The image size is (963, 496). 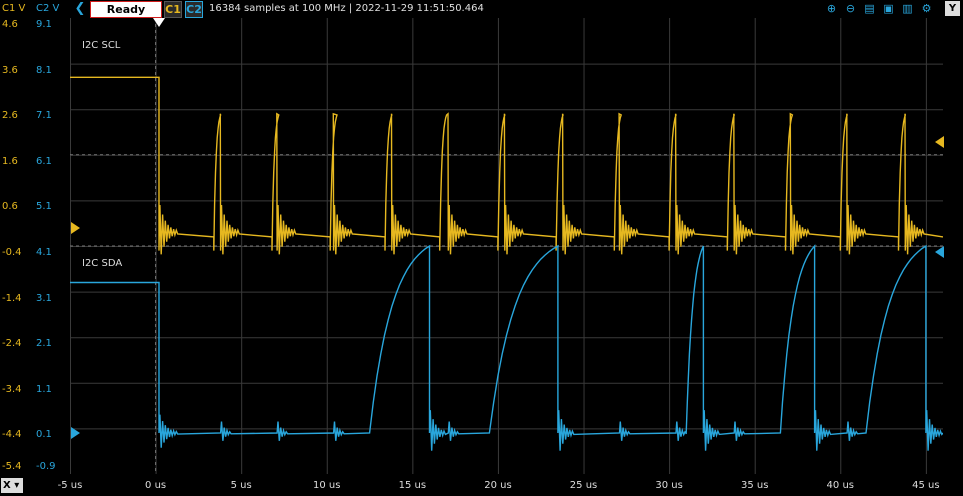 I want to click on align-top-icon: ▤, so click(x=869, y=8).